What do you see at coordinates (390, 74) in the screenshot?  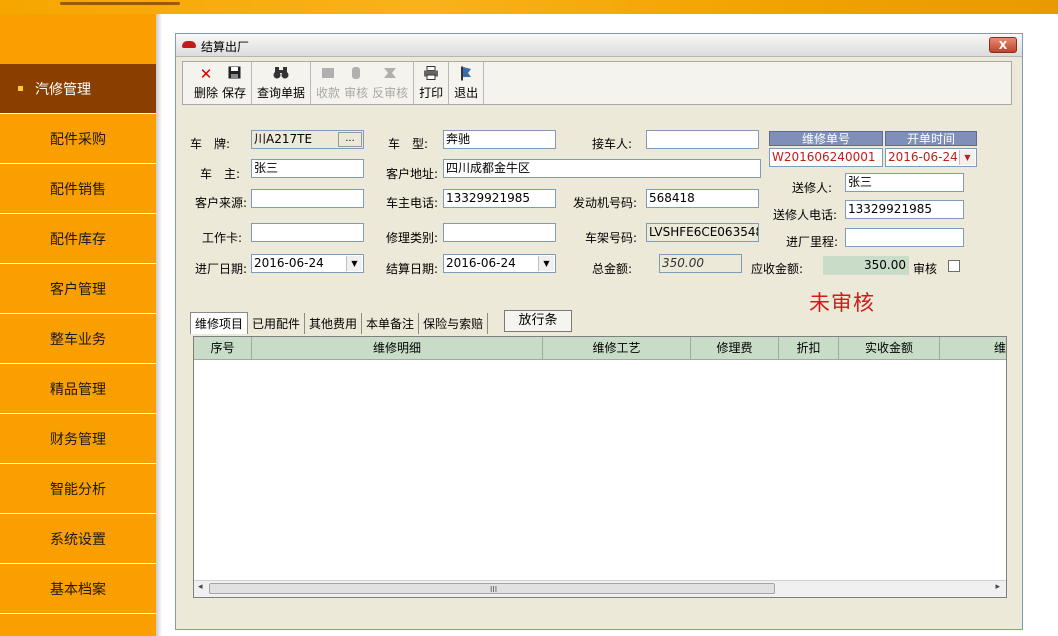 I see `unstamp-icon` at bounding box center [390, 74].